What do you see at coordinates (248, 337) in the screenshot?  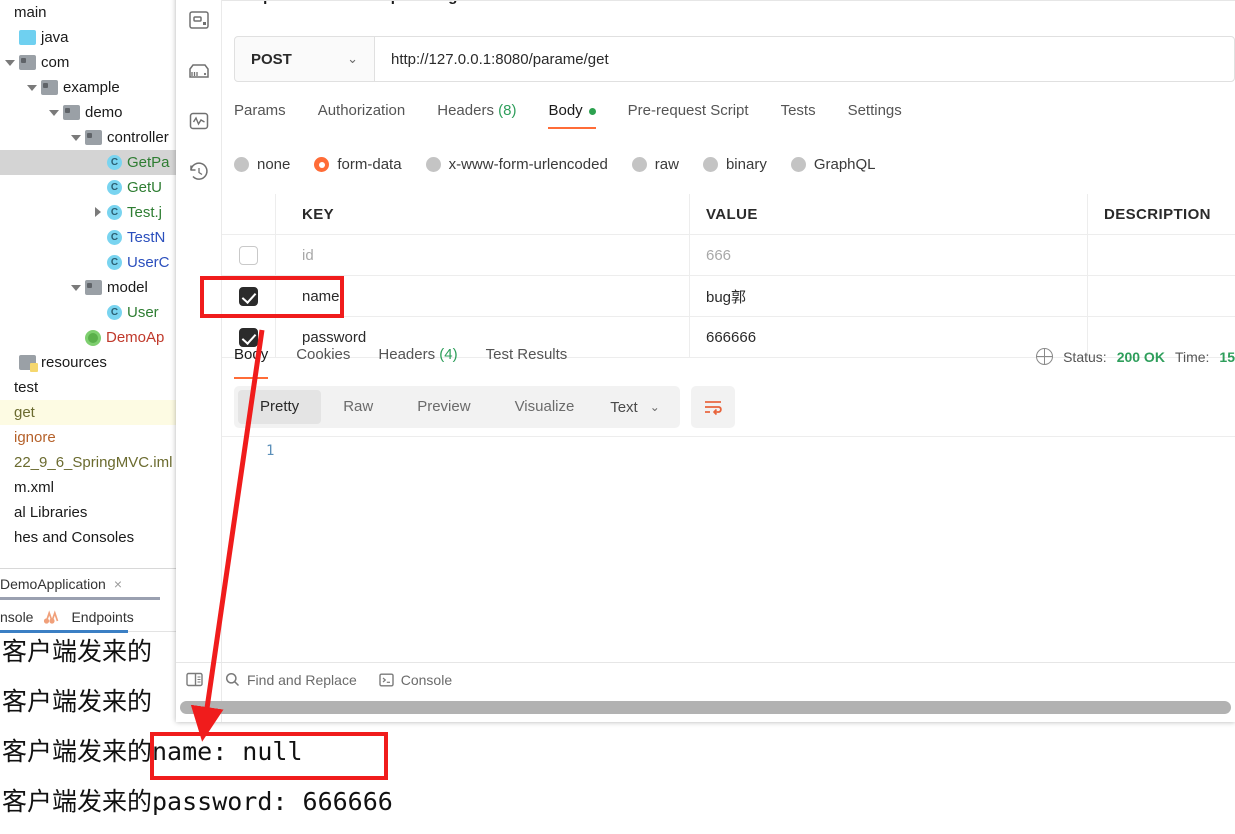 I see `checkbox-checked-icon` at bounding box center [248, 337].